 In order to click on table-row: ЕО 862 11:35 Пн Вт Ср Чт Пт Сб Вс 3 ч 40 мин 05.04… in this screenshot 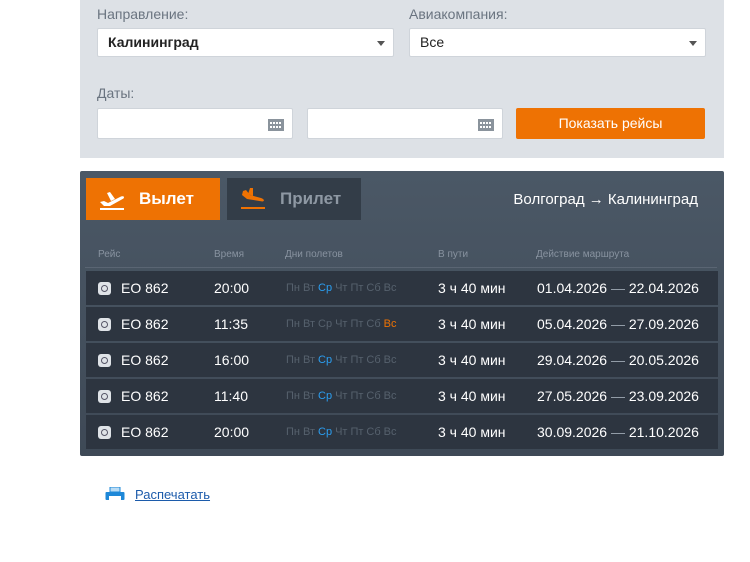, I will do `click(402, 324)`.